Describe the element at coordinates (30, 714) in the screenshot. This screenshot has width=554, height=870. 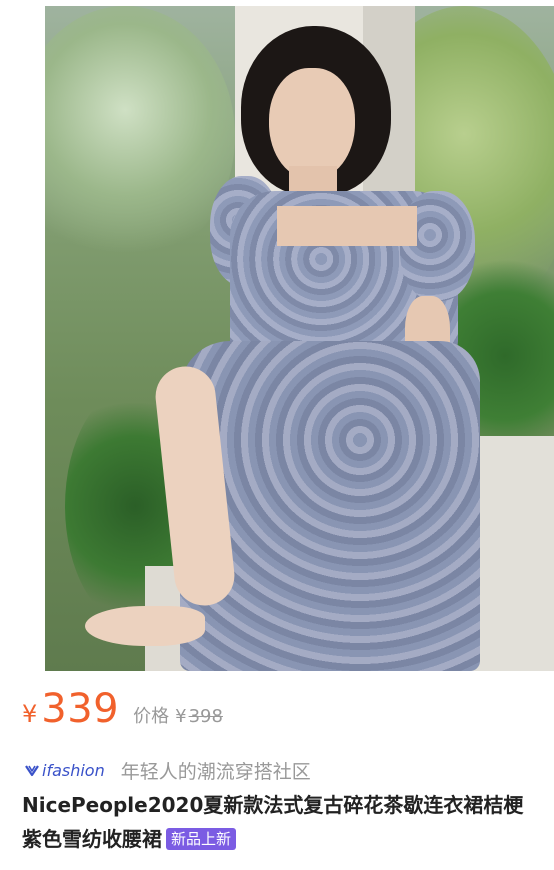
I see `price-currency: ¥` at that location.